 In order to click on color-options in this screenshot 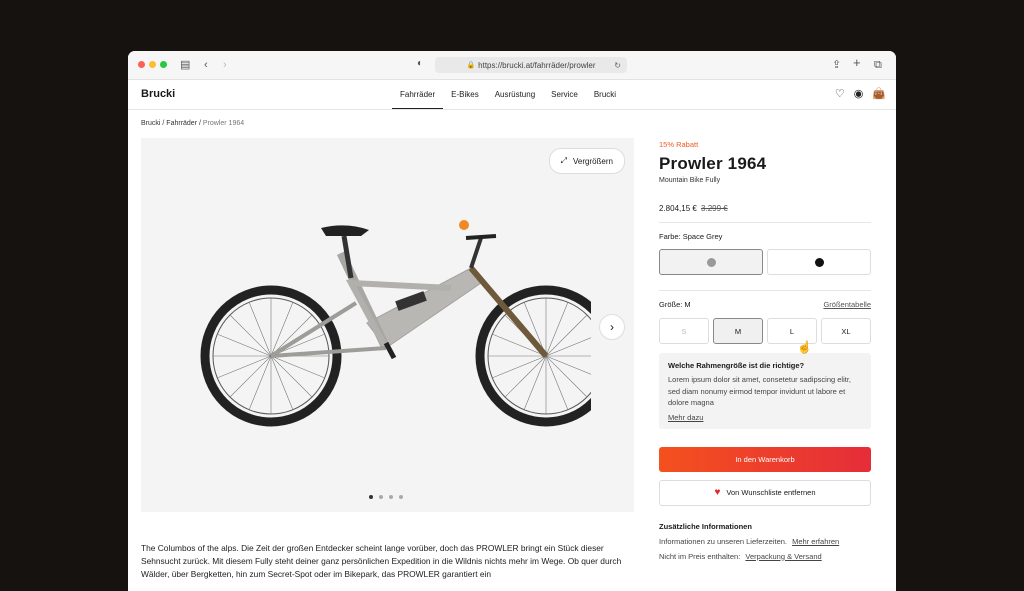, I will do `click(765, 262)`.